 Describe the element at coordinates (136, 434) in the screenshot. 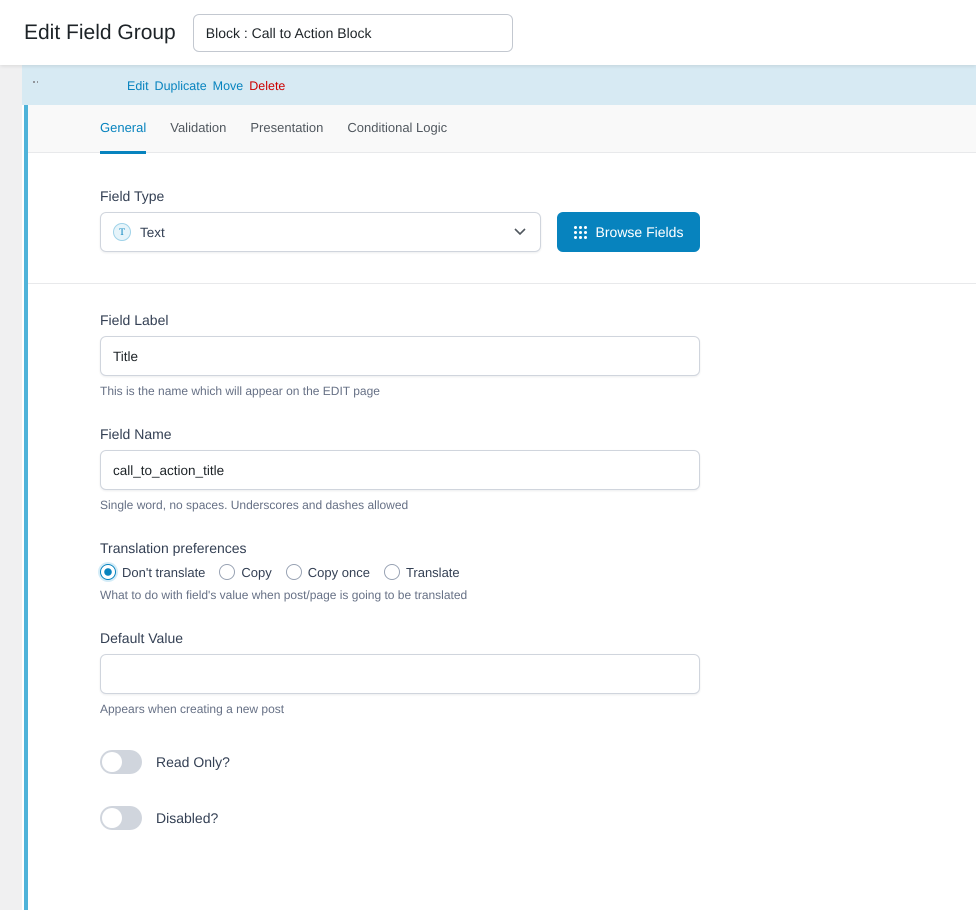

I see `field-name-label: Field Name` at that location.